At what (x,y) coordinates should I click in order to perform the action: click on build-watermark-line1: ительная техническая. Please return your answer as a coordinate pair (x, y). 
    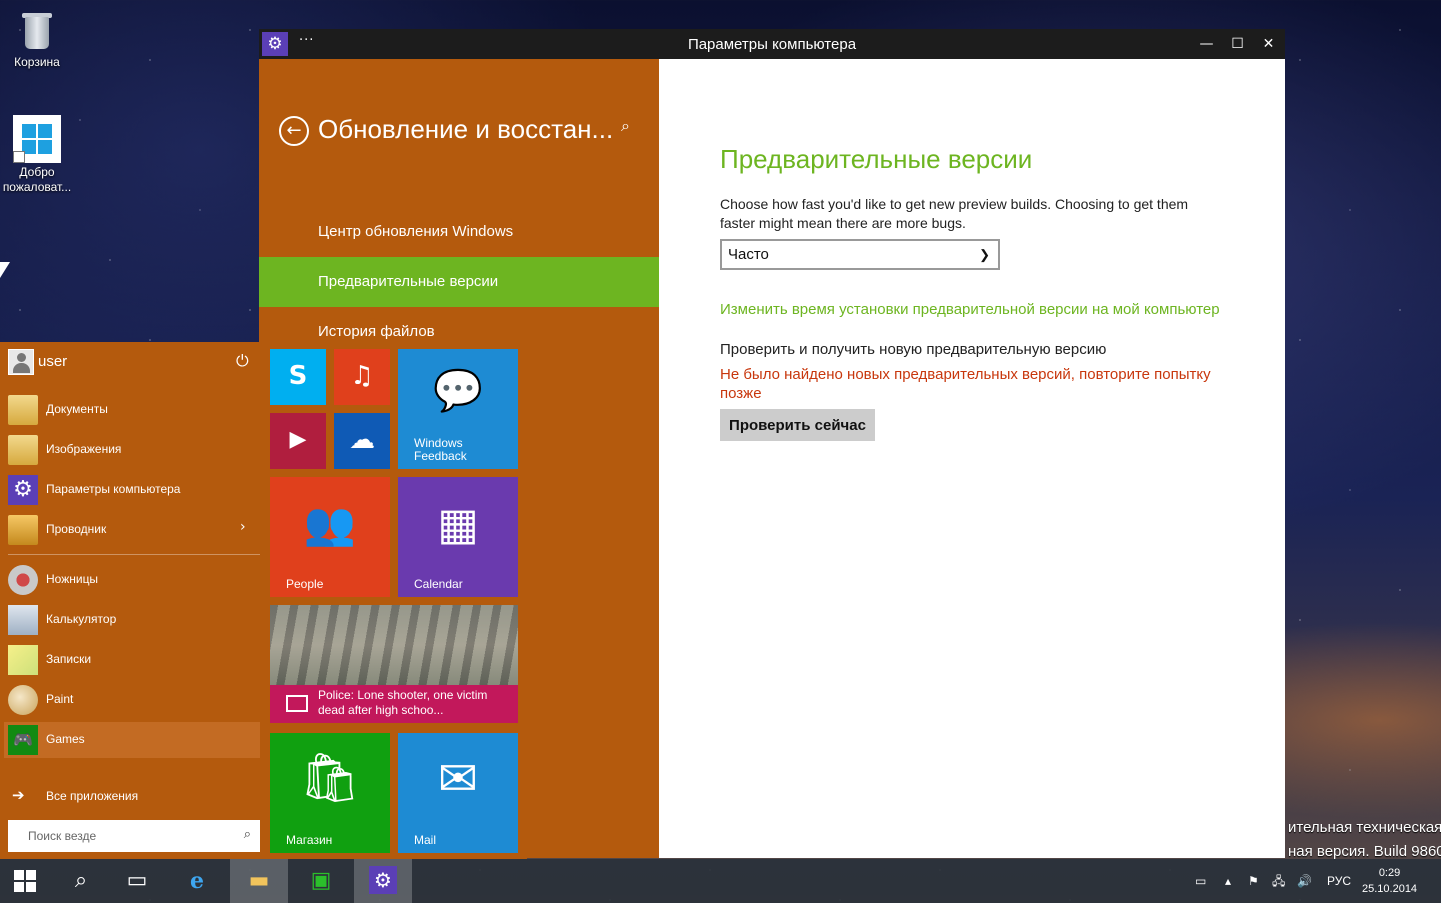
    Looking at the image, I should click on (1364, 827).